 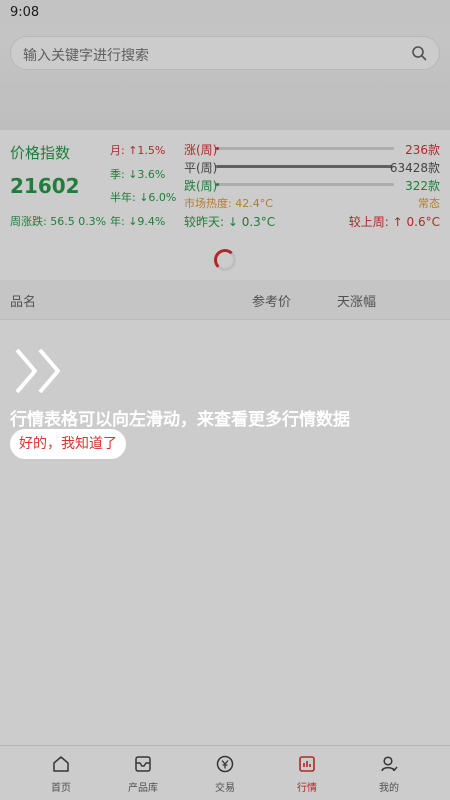 What do you see at coordinates (37, 371) in the screenshot?
I see `swipe-left-arrows-icon` at bounding box center [37, 371].